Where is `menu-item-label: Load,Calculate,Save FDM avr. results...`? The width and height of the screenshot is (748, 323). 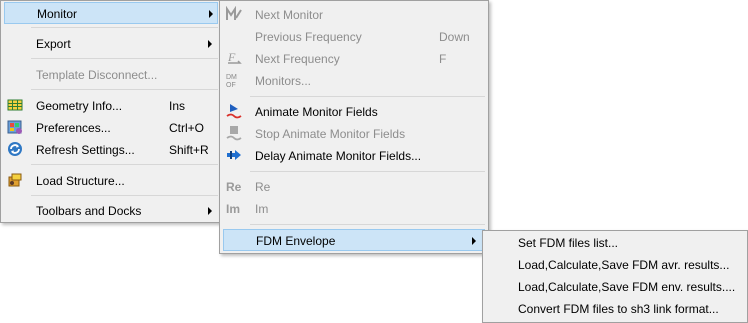
menu-item-label: Load,Calculate,Save FDM avr. results... is located at coordinates (624, 265).